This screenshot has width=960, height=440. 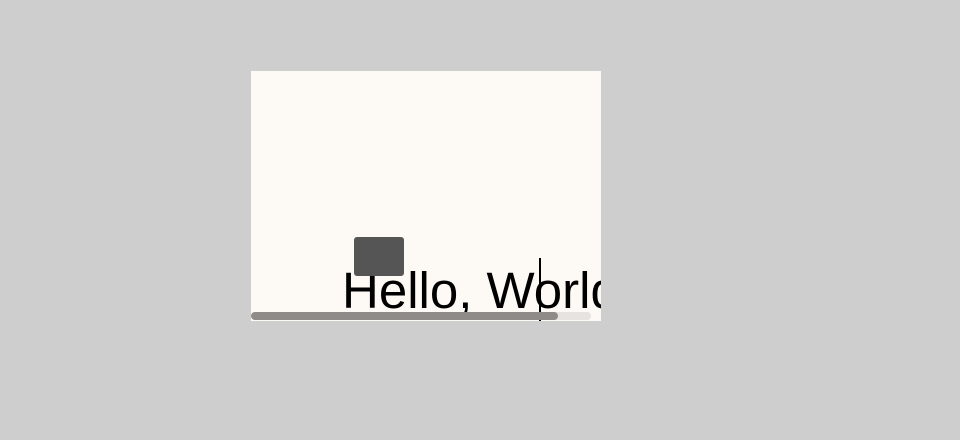 I want to click on scrollbar-thumb, so click(x=404, y=316).